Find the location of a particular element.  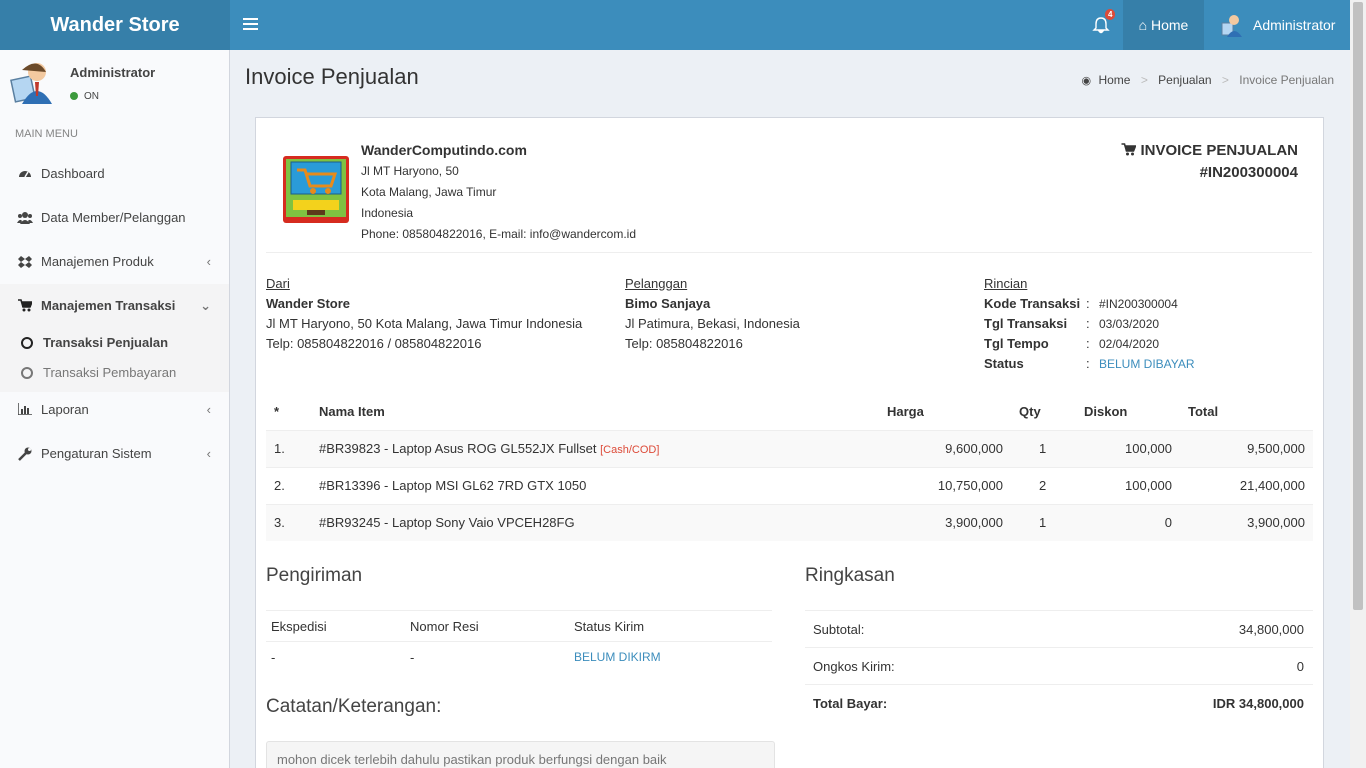

from-name: Wander Store is located at coordinates (308, 303).